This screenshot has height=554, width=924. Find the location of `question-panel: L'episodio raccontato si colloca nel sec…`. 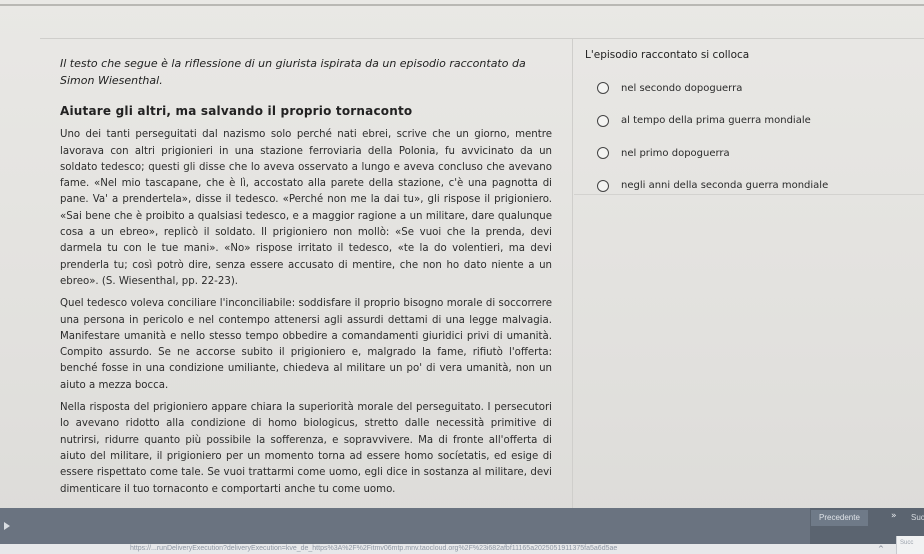

question-panel: L'episodio raccontato si colloca nel sec… is located at coordinates (750, 128).